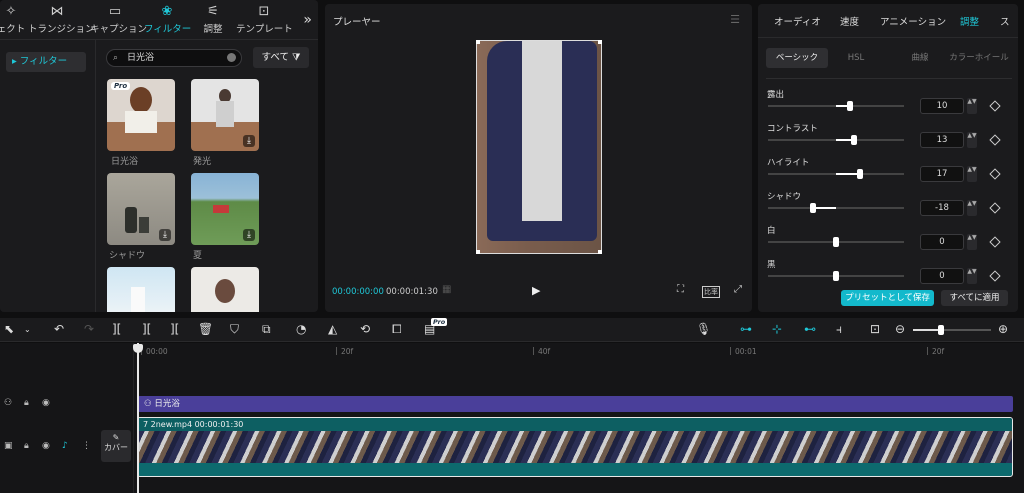 The width and height of the screenshot is (1024, 493). Describe the element at coordinates (536, 290) in the screenshot. I see `play-icon: ▶` at that location.